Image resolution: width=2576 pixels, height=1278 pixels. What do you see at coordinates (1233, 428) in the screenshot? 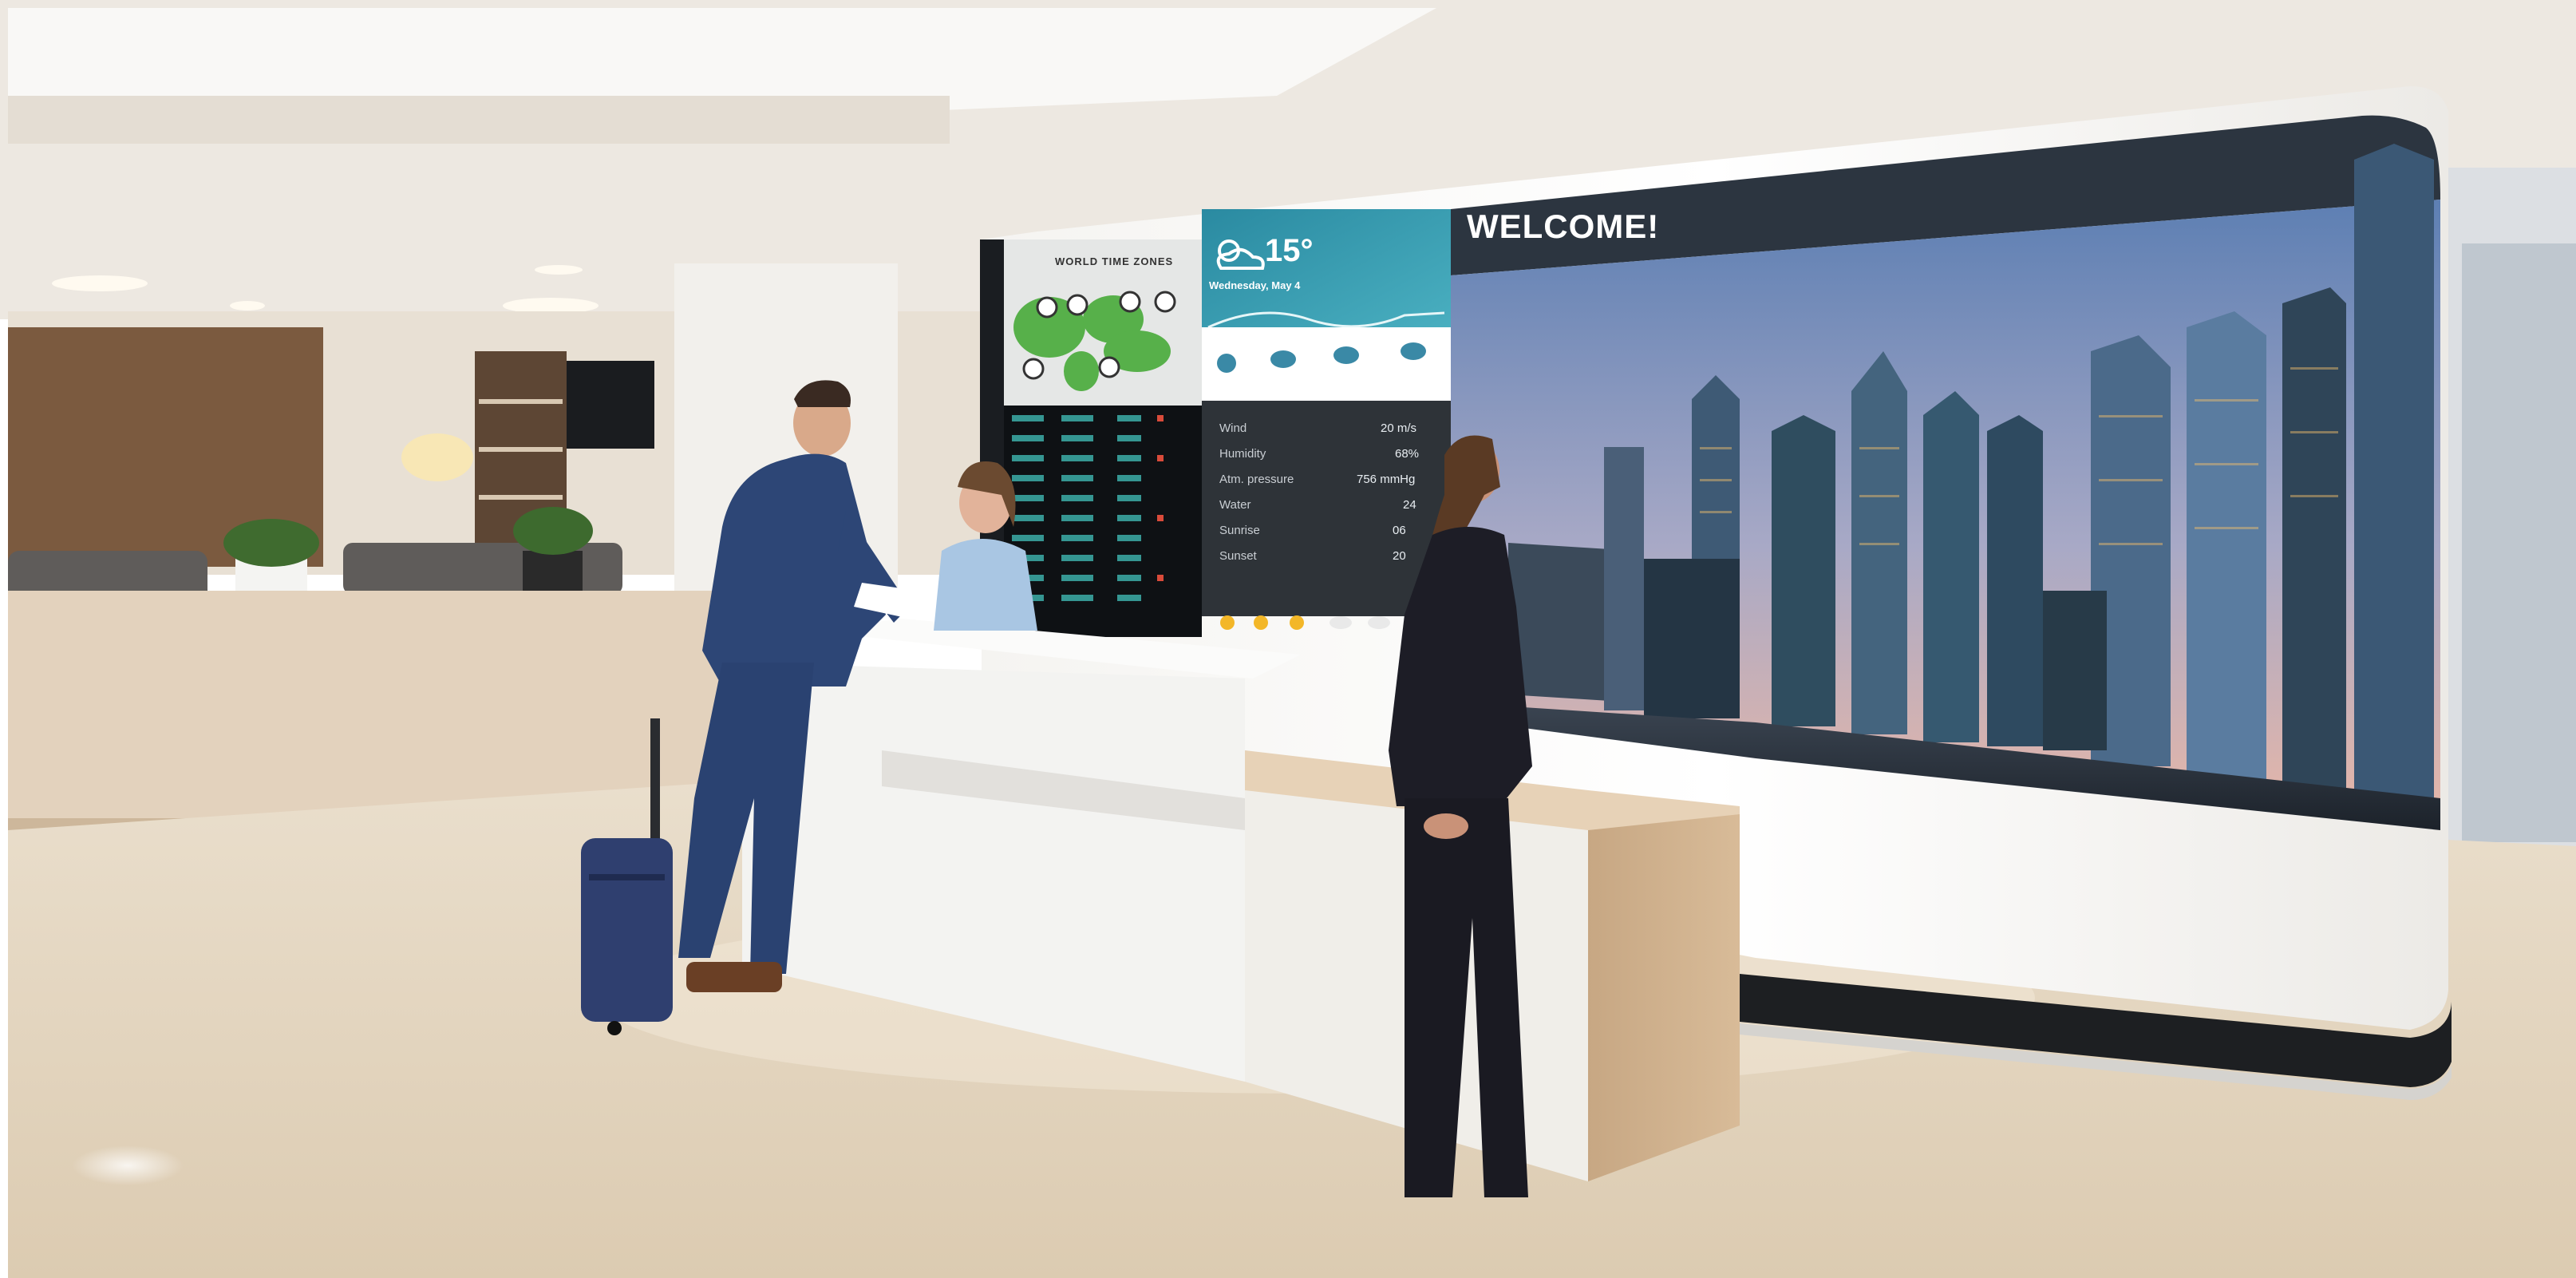
I see `weather-detail-label: Wind` at bounding box center [1233, 428].